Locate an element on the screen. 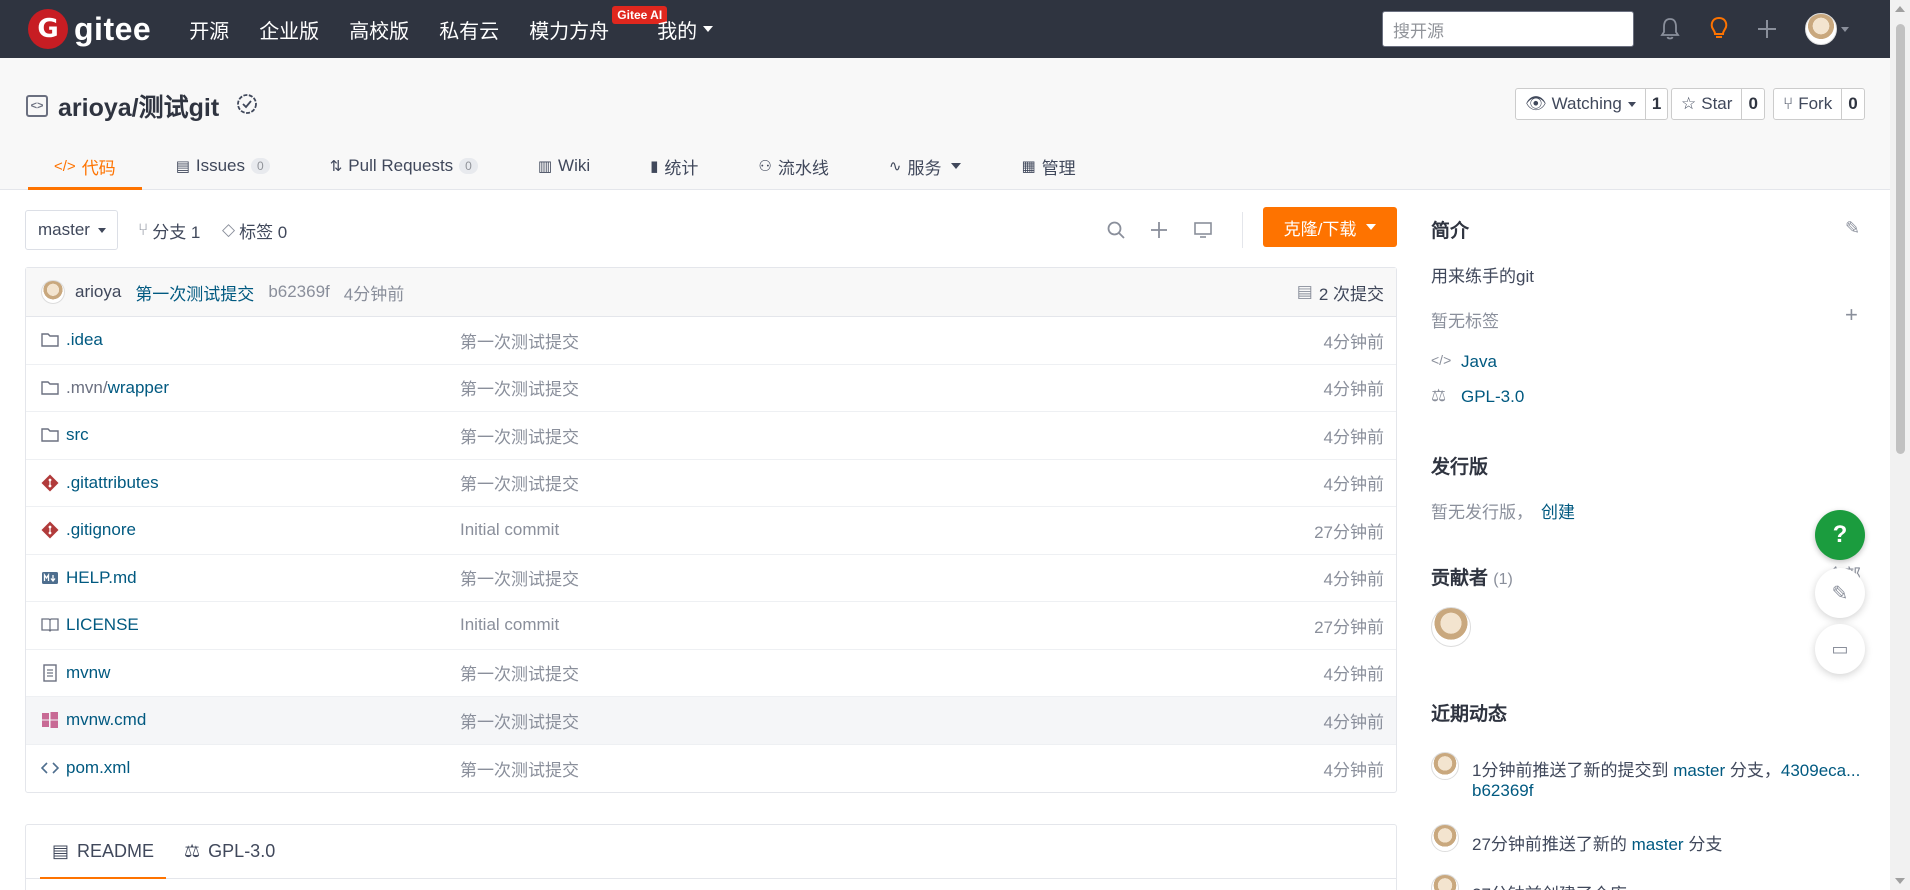 This screenshot has height=890, width=1910. bulb-icon is located at coordinates (1719, 29).